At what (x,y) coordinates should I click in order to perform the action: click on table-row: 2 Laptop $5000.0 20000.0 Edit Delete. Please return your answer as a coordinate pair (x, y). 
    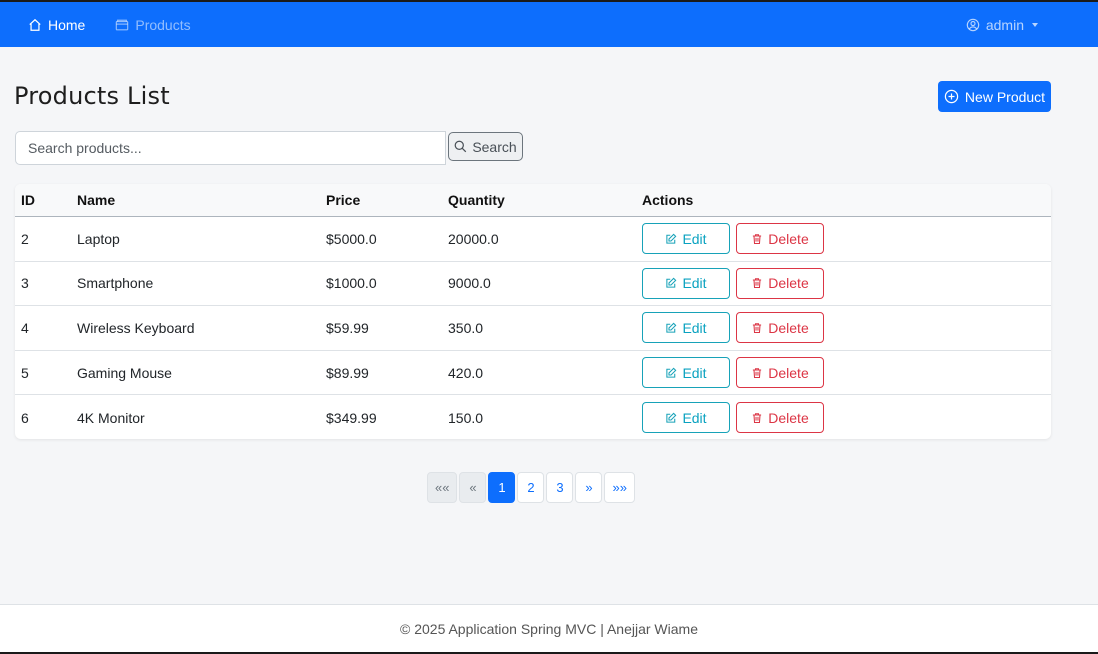
    Looking at the image, I should click on (533, 239).